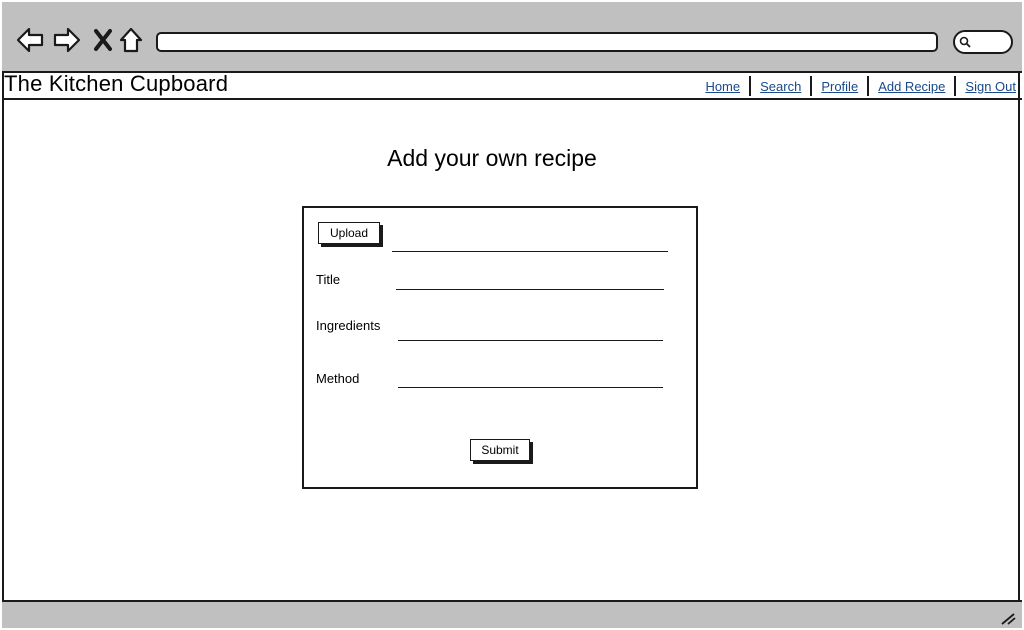 This screenshot has width=1024, height=630. I want to click on search-icon, so click(965, 42).